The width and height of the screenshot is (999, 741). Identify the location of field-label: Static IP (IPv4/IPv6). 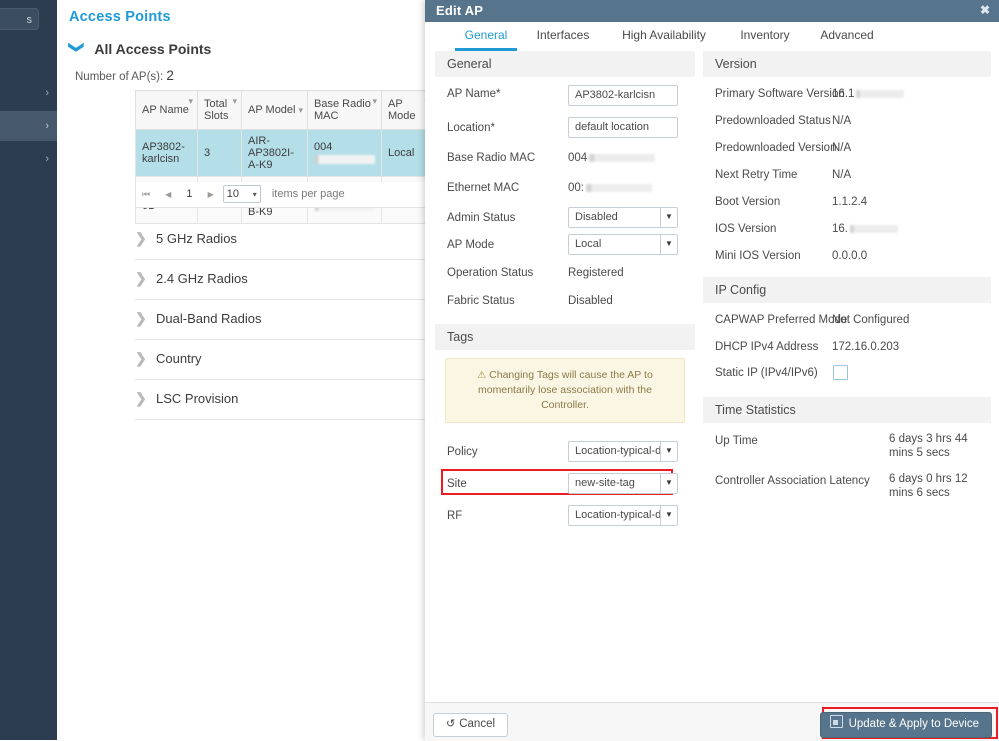
(766, 373).